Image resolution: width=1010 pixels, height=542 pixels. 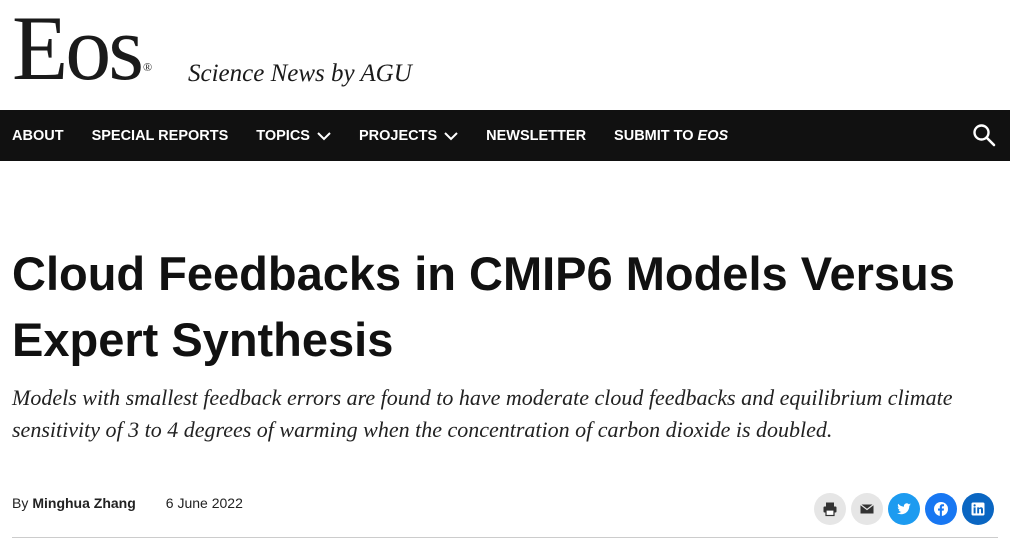 I want to click on nav-item-newsletter: NEWSLETTER, so click(x=536, y=136).